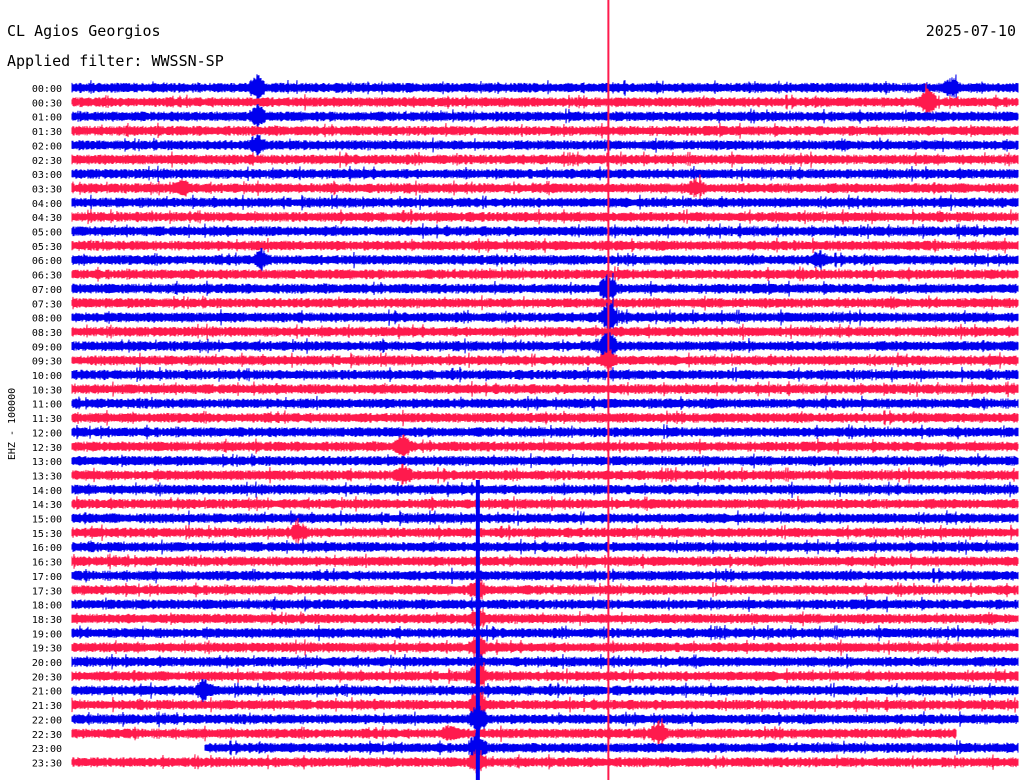  What do you see at coordinates (12, 424) in the screenshot?
I see `y-axis-label: EHZ - 100000` at bounding box center [12, 424].